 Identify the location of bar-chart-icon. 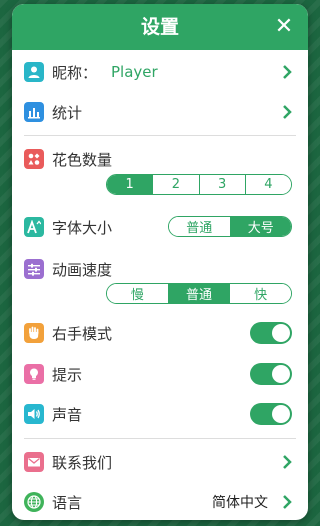
(34, 112).